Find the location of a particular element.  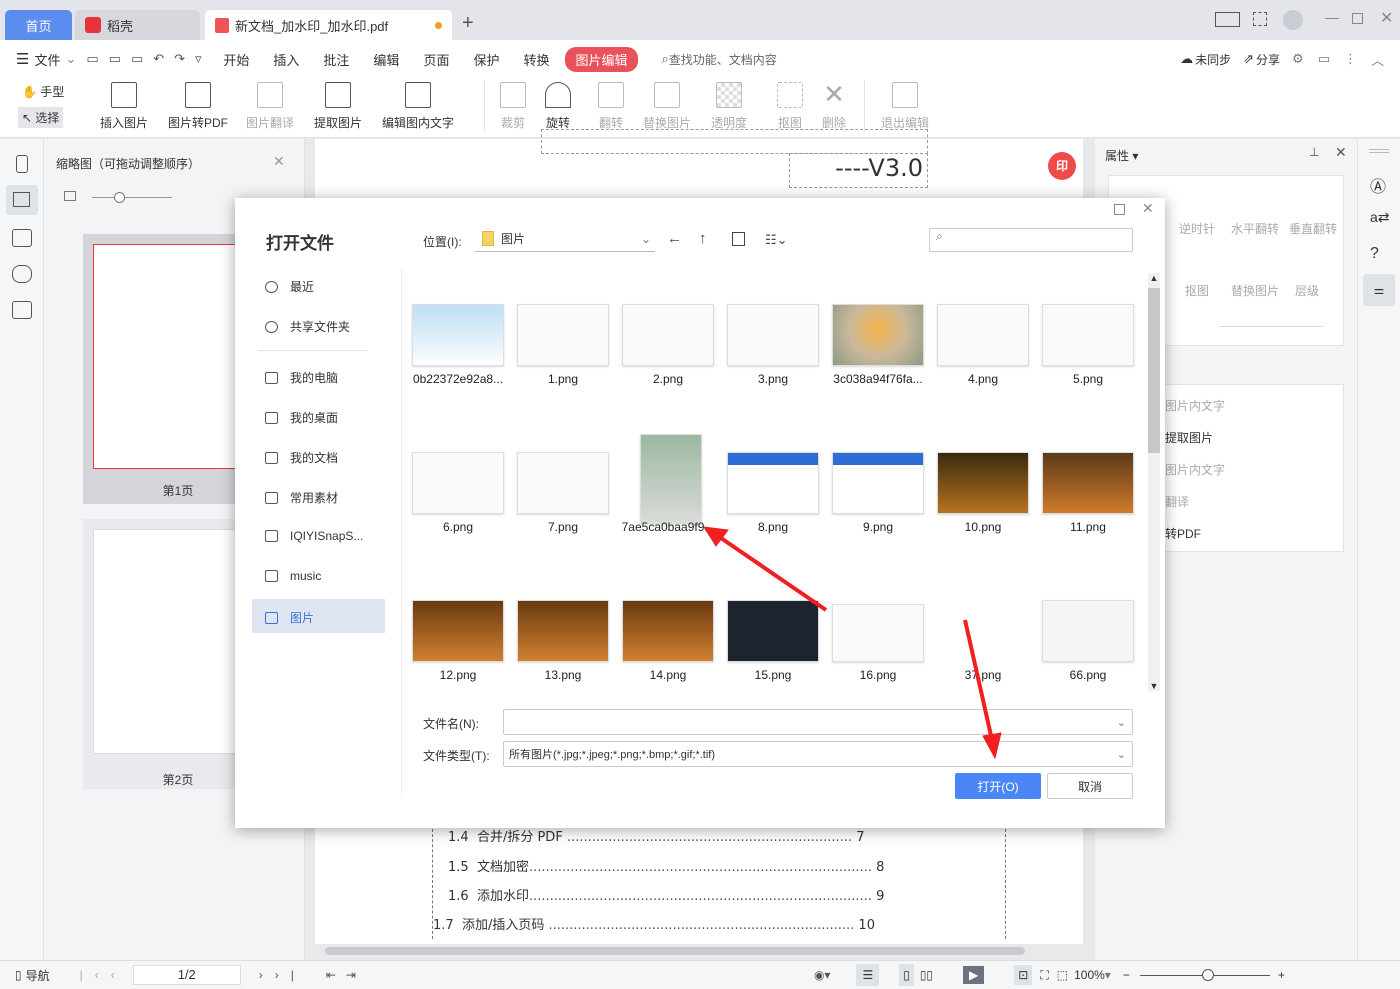

bookmark-icon is located at coordinates (22, 164).